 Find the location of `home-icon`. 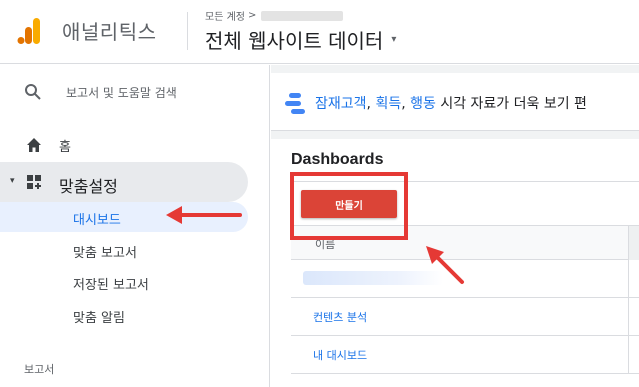

home-icon is located at coordinates (34, 145).